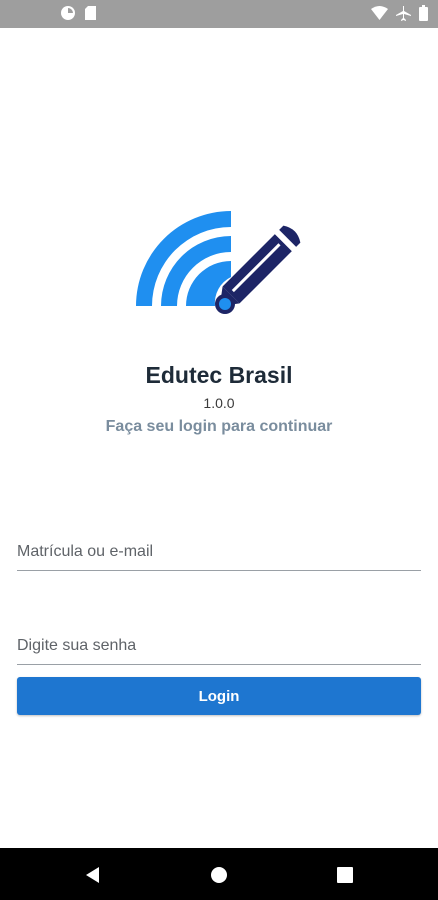  Describe the element at coordinates (219, 696) in the screenshot. I see `login-button: Login` at that location.